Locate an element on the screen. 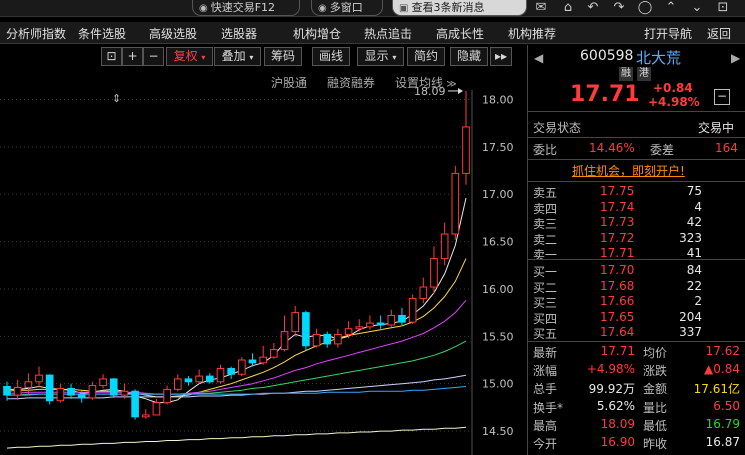 The height and width of the screenshot is (455, 745). chips-button: 筹码 is located at coordinates (283, 56).